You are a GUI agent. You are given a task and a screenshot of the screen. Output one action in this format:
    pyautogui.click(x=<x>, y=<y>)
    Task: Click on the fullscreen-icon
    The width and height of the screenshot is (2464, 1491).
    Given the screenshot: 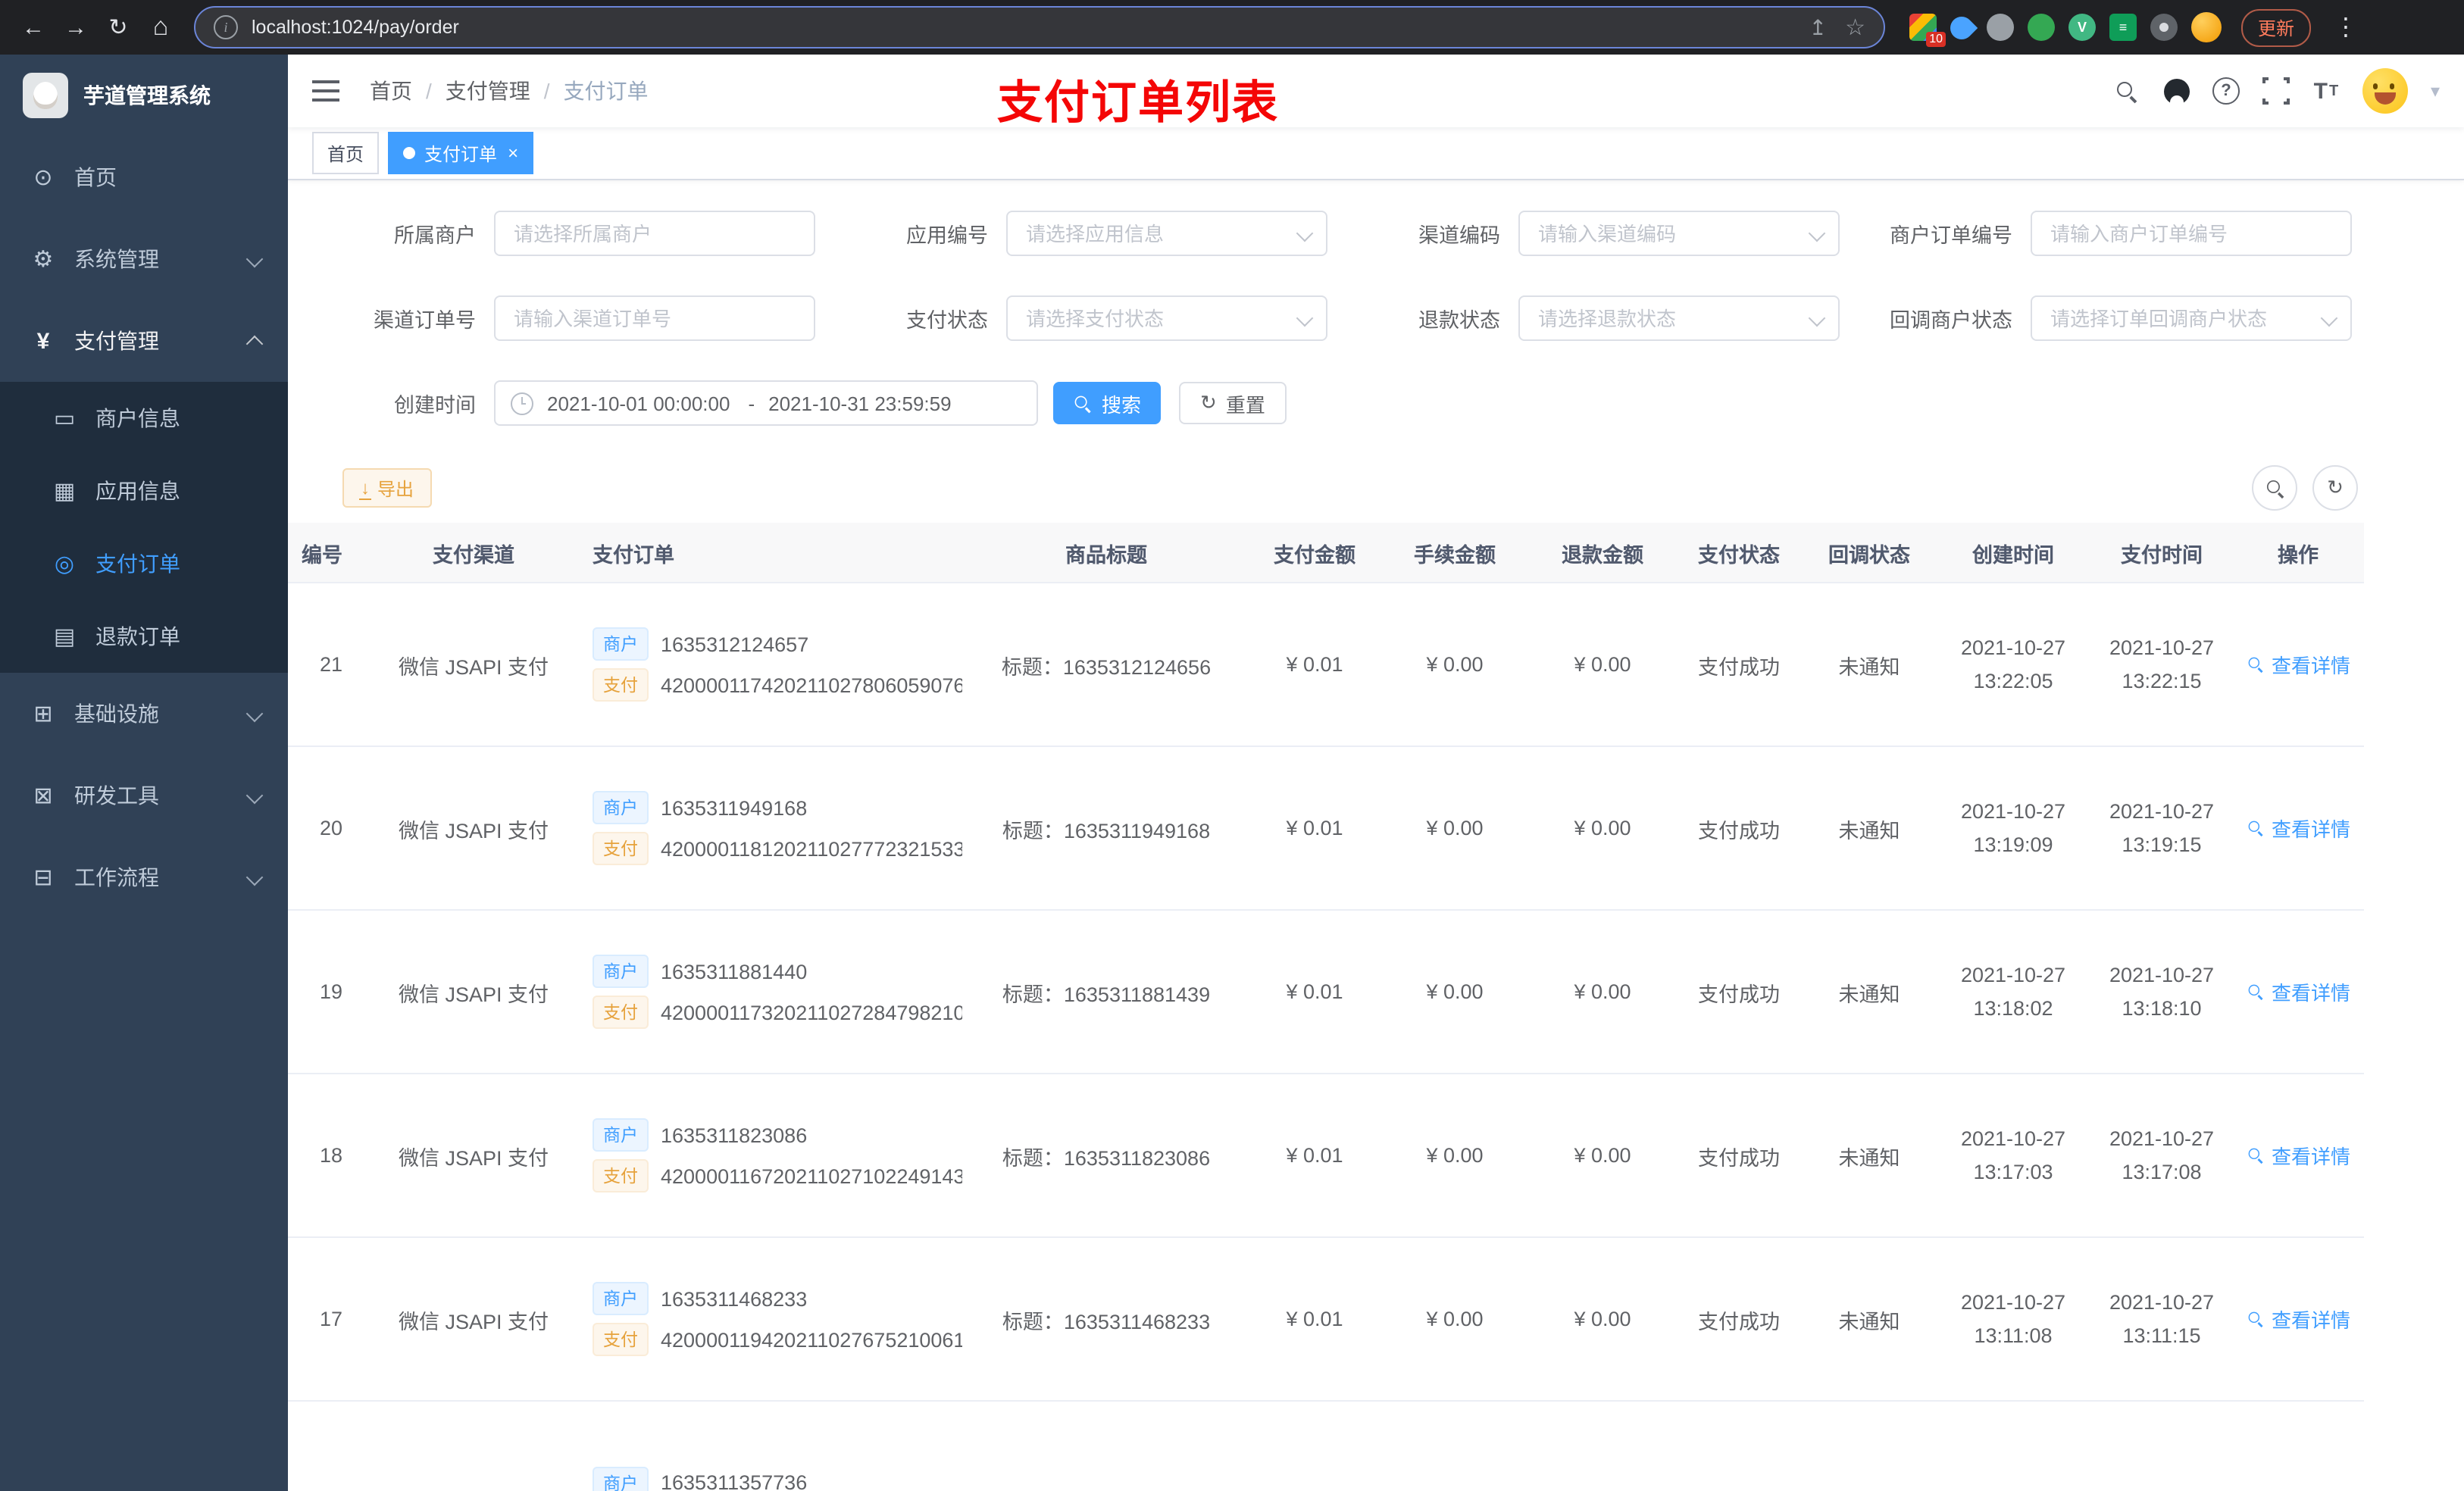 What is the action you would take?
    pyautogui.click(x=2275, y=91)
    